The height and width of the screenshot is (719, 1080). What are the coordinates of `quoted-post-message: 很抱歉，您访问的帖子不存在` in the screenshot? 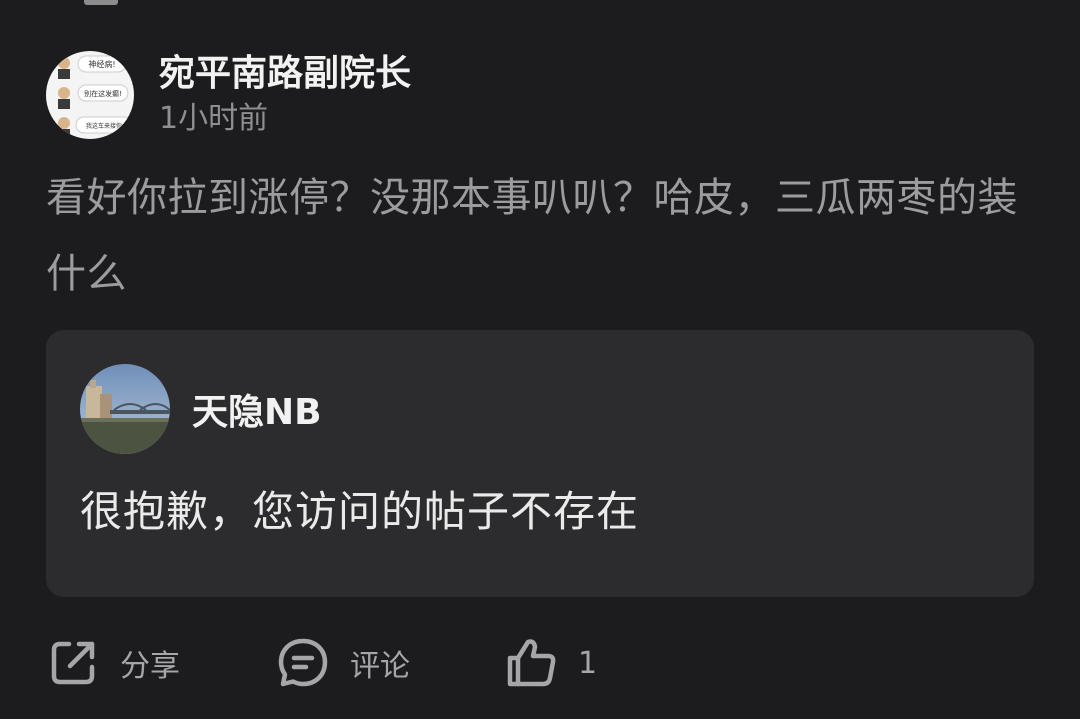 It's located at (360, 511).